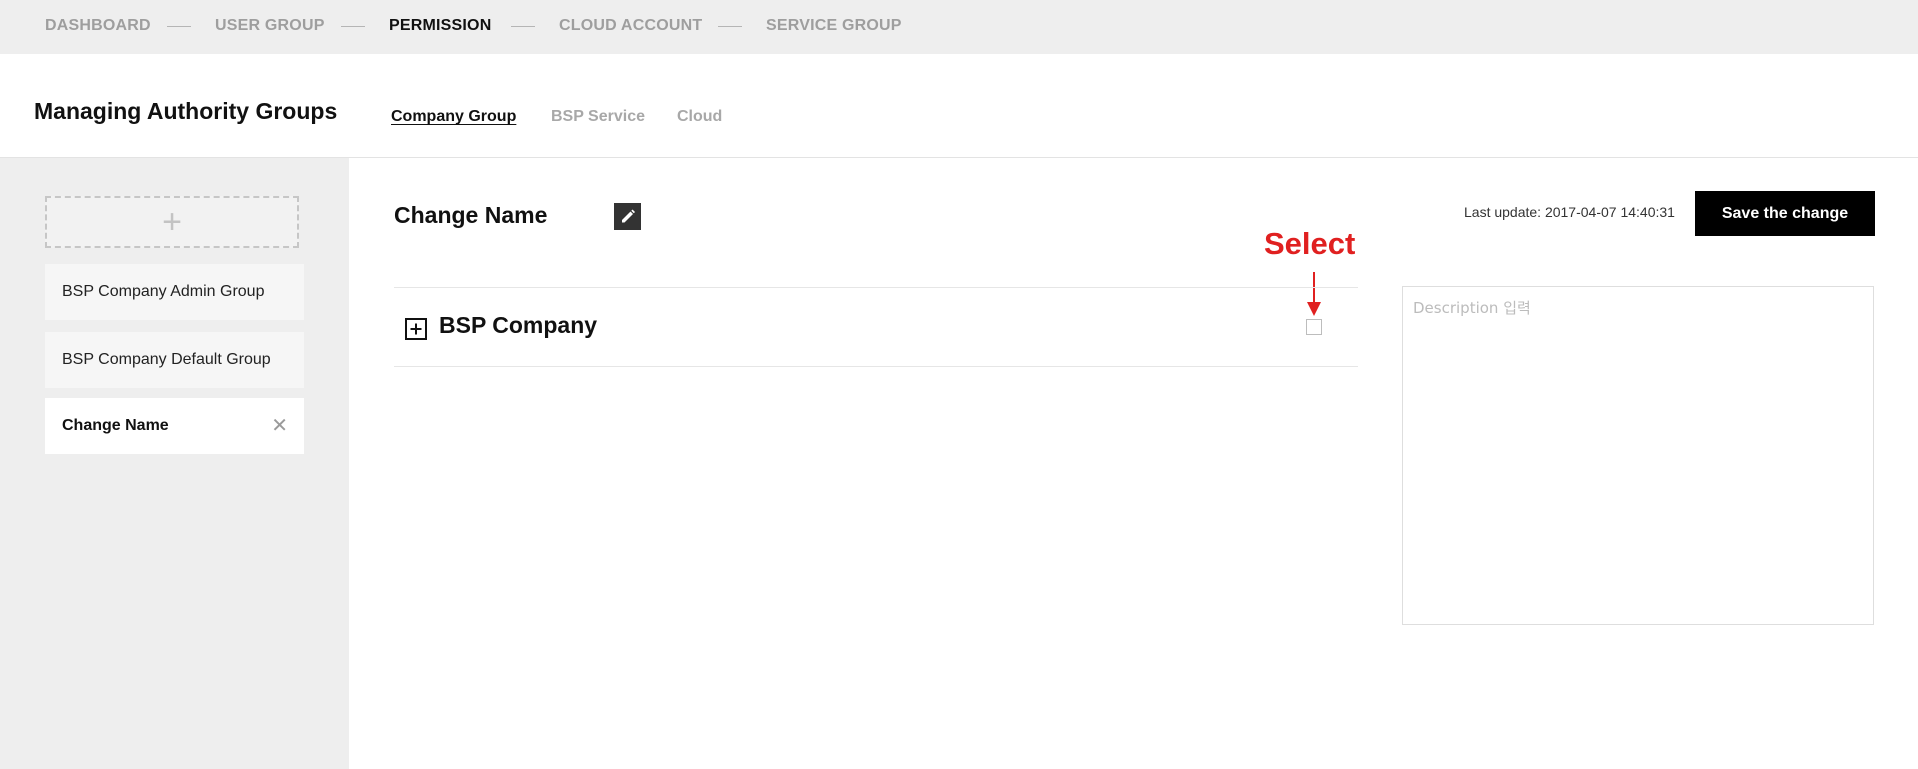 The width and height of the screenshot is (1918, 769). I want to click on plus-square-icon, so click(416, 329).